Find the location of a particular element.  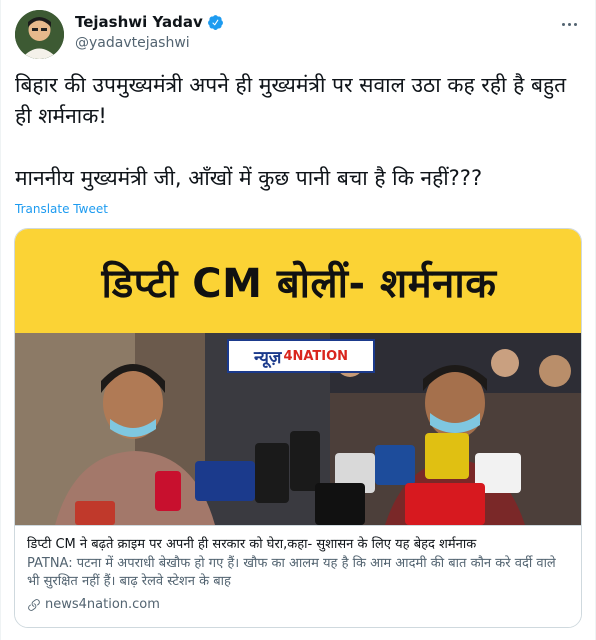

author-handle: @yadavtejashwi is located at coordinates (149, 43).